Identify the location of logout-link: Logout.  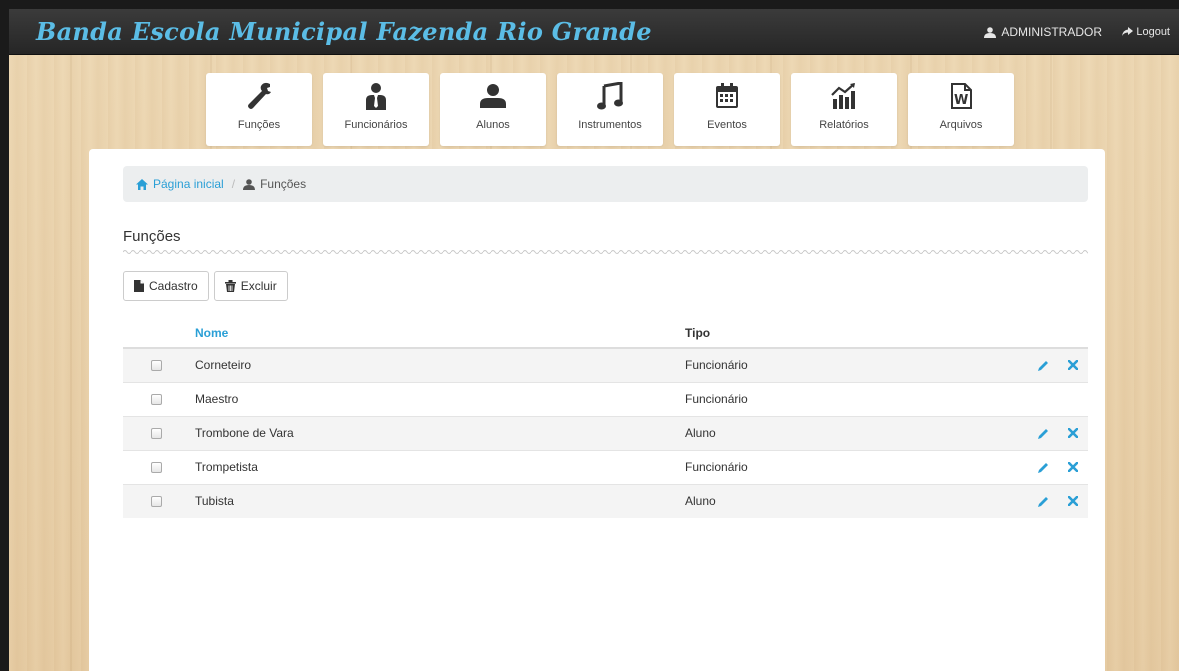
(1146, 32).